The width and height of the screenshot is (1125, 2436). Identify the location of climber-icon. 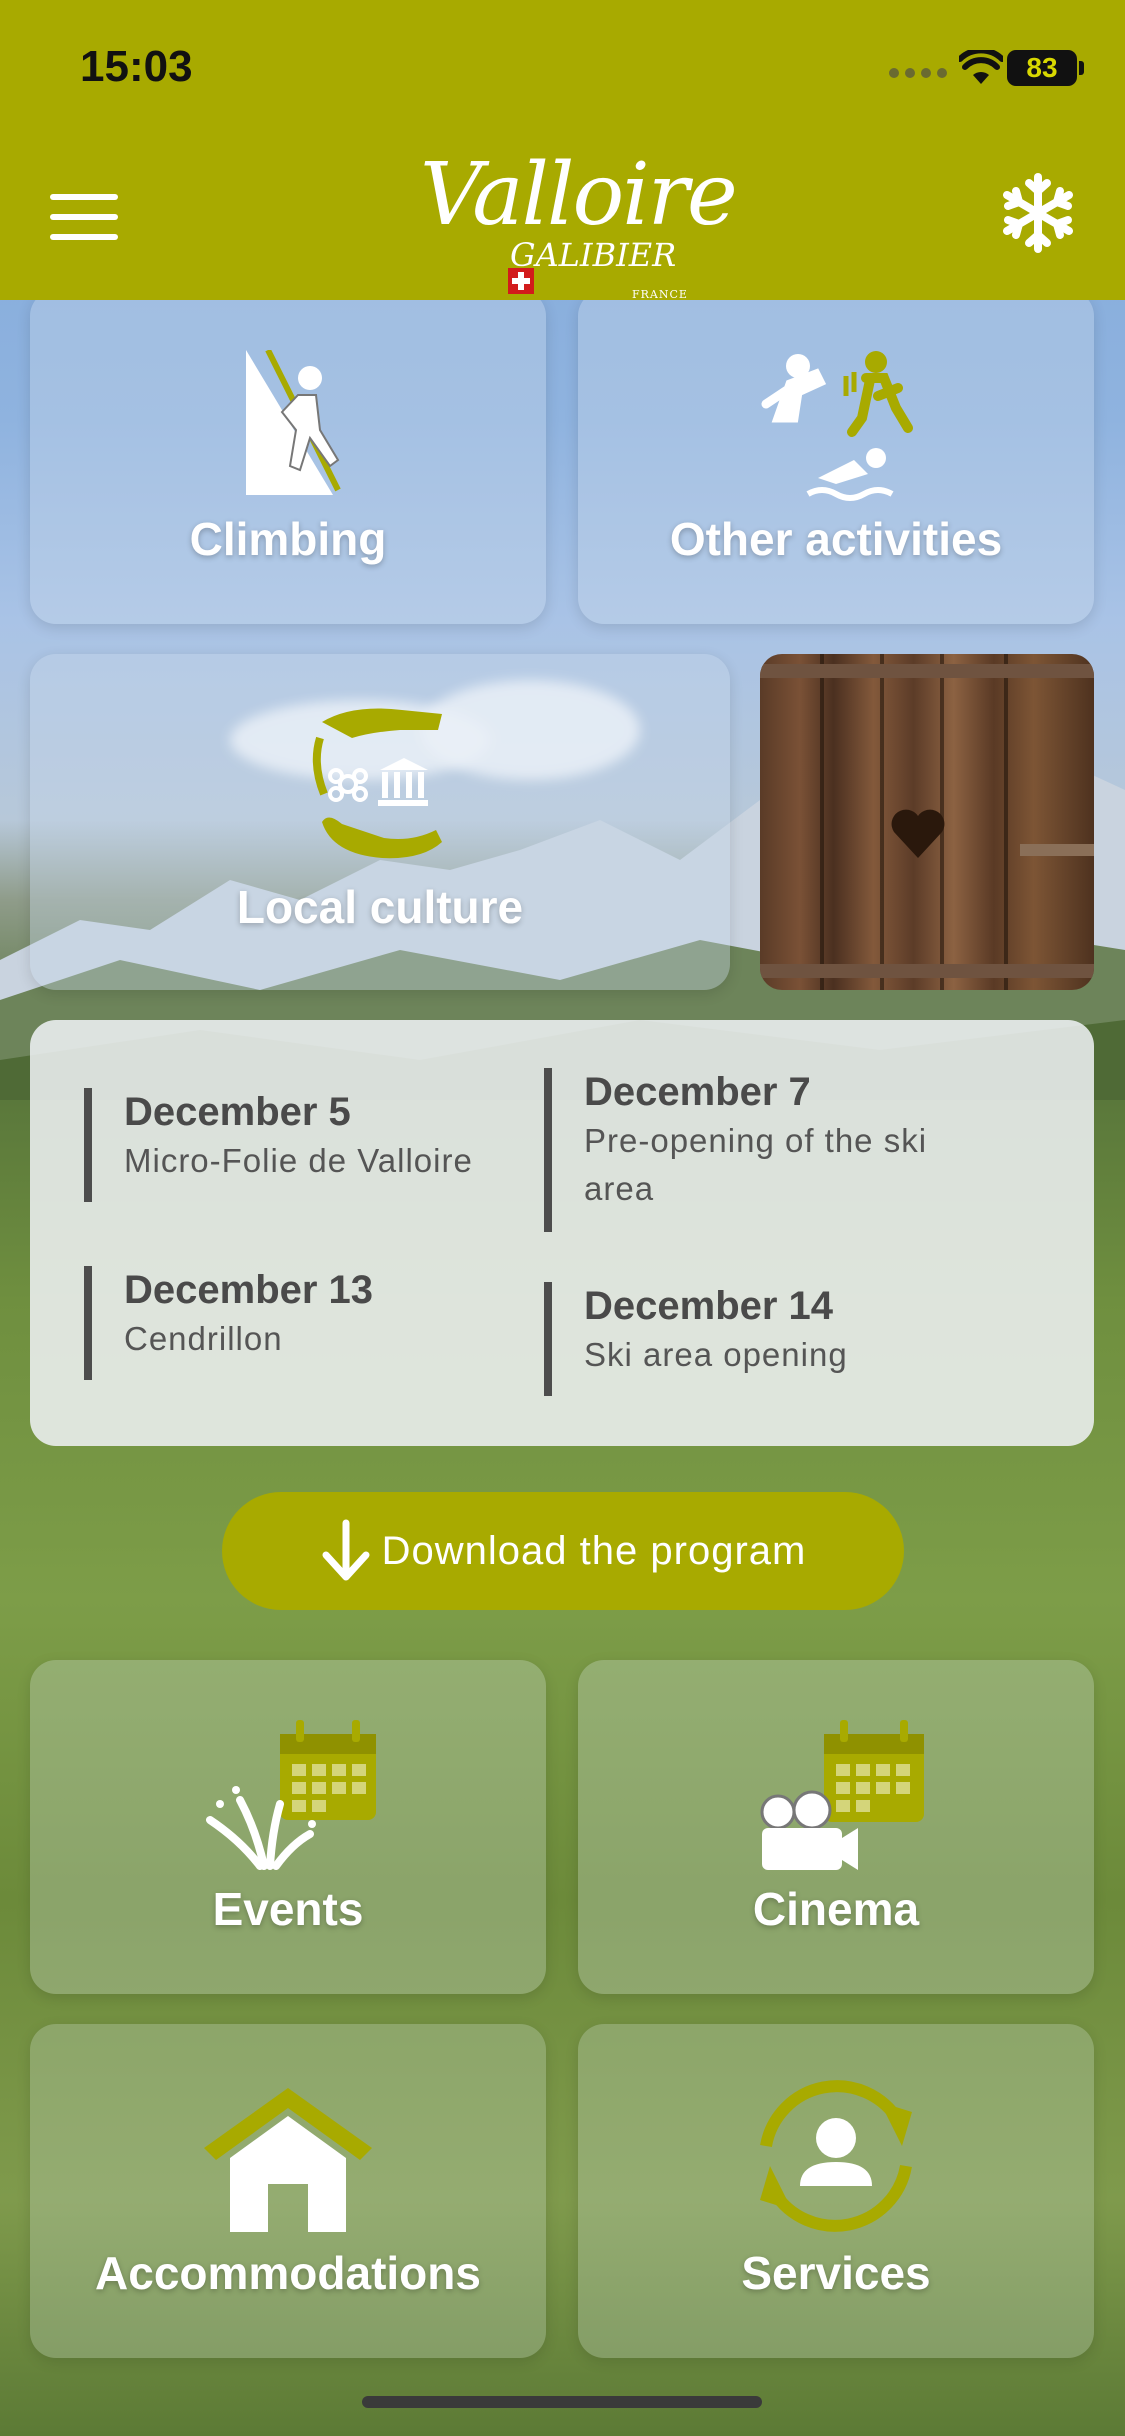
(293, 422).